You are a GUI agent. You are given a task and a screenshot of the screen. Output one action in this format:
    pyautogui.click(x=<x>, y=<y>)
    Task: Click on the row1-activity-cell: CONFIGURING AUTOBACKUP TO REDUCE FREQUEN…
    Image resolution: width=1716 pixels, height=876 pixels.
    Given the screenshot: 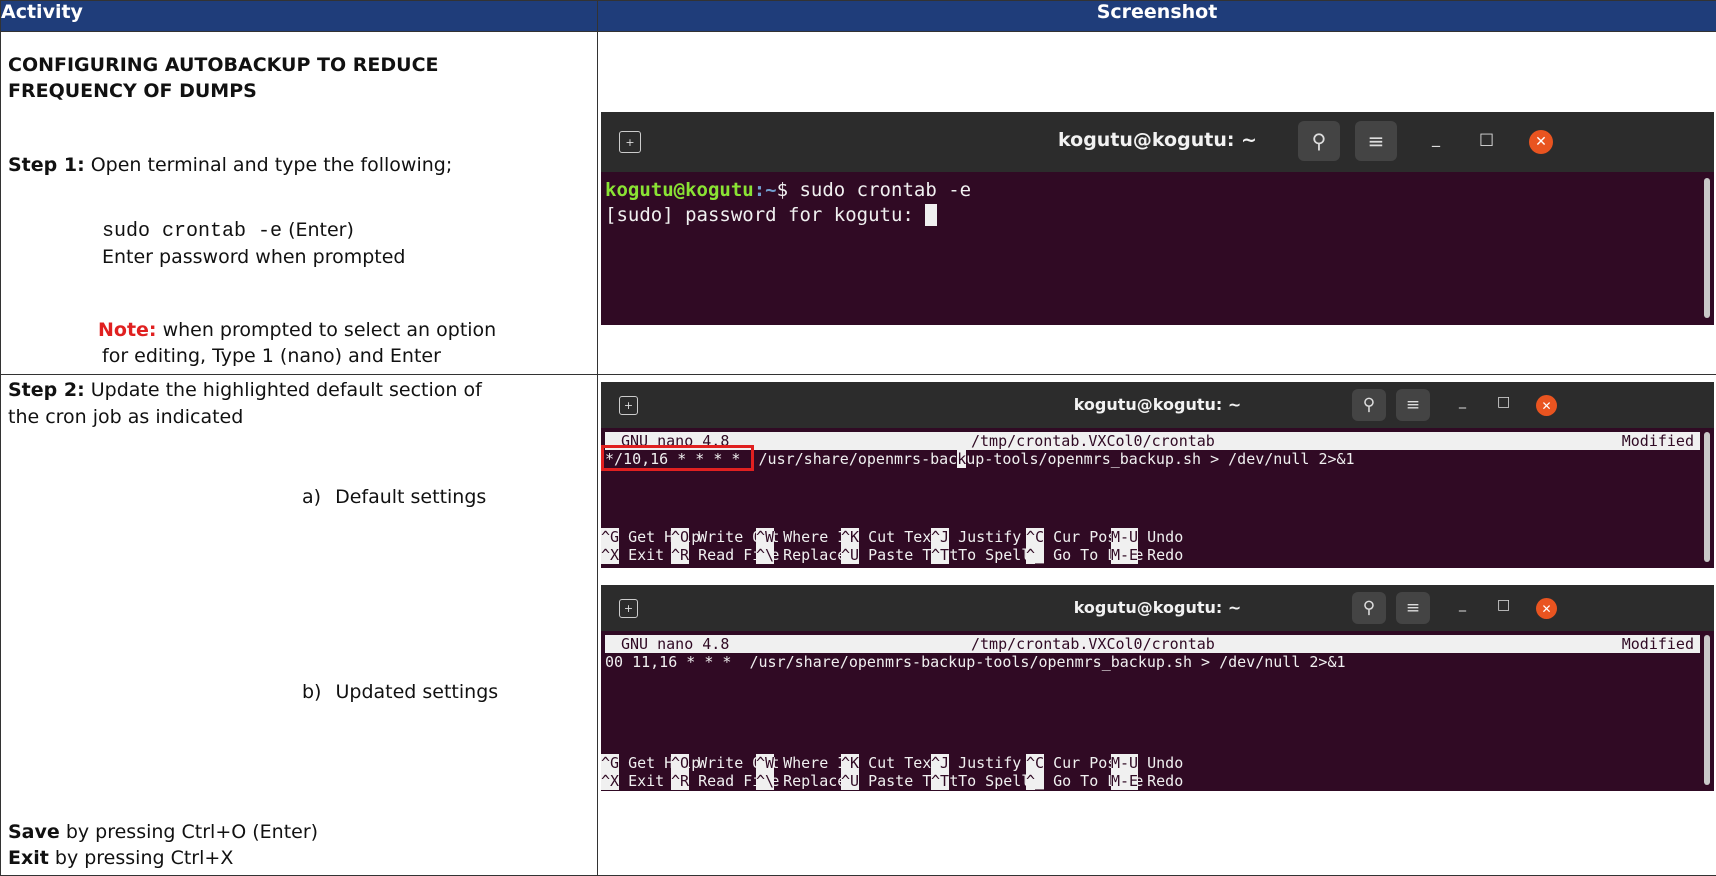 What is the action you would take?
    pyautogui.click(x=299, y=203)
    